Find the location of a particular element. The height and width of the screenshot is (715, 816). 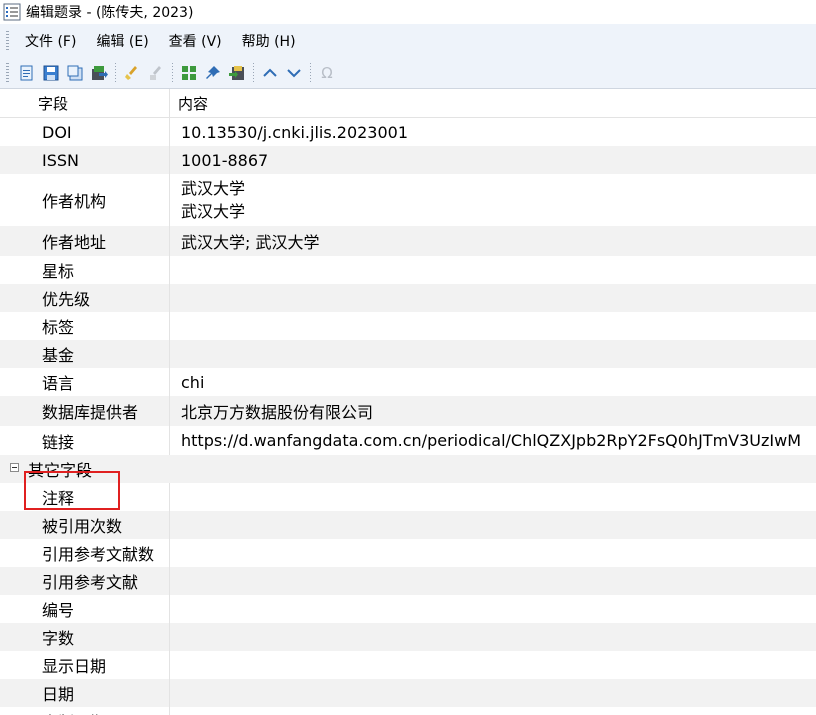

menu-grip is located at coordinates (7, 41).